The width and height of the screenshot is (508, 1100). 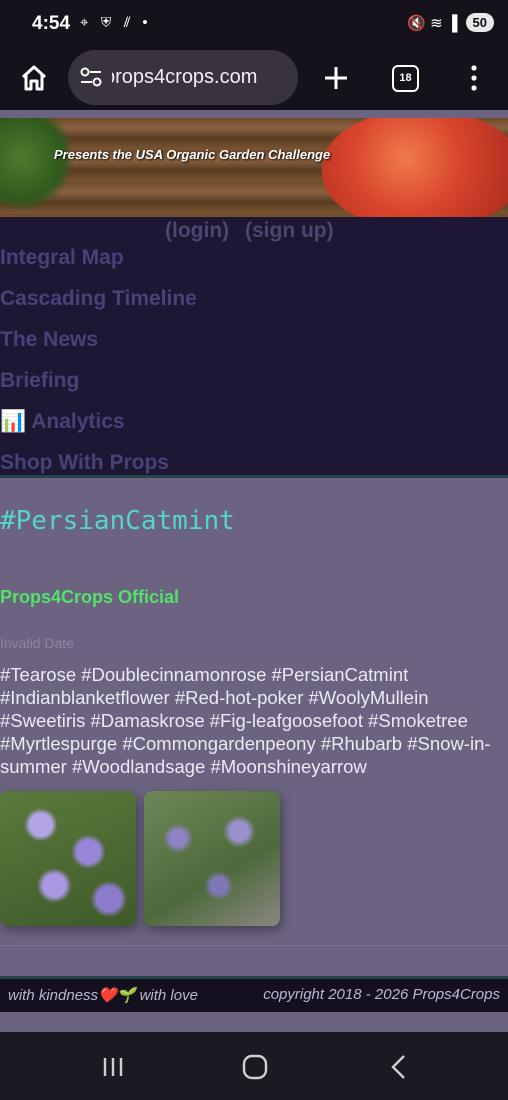 I want to click on post-title: #PersianCatmint, so click(x=117, y=521).